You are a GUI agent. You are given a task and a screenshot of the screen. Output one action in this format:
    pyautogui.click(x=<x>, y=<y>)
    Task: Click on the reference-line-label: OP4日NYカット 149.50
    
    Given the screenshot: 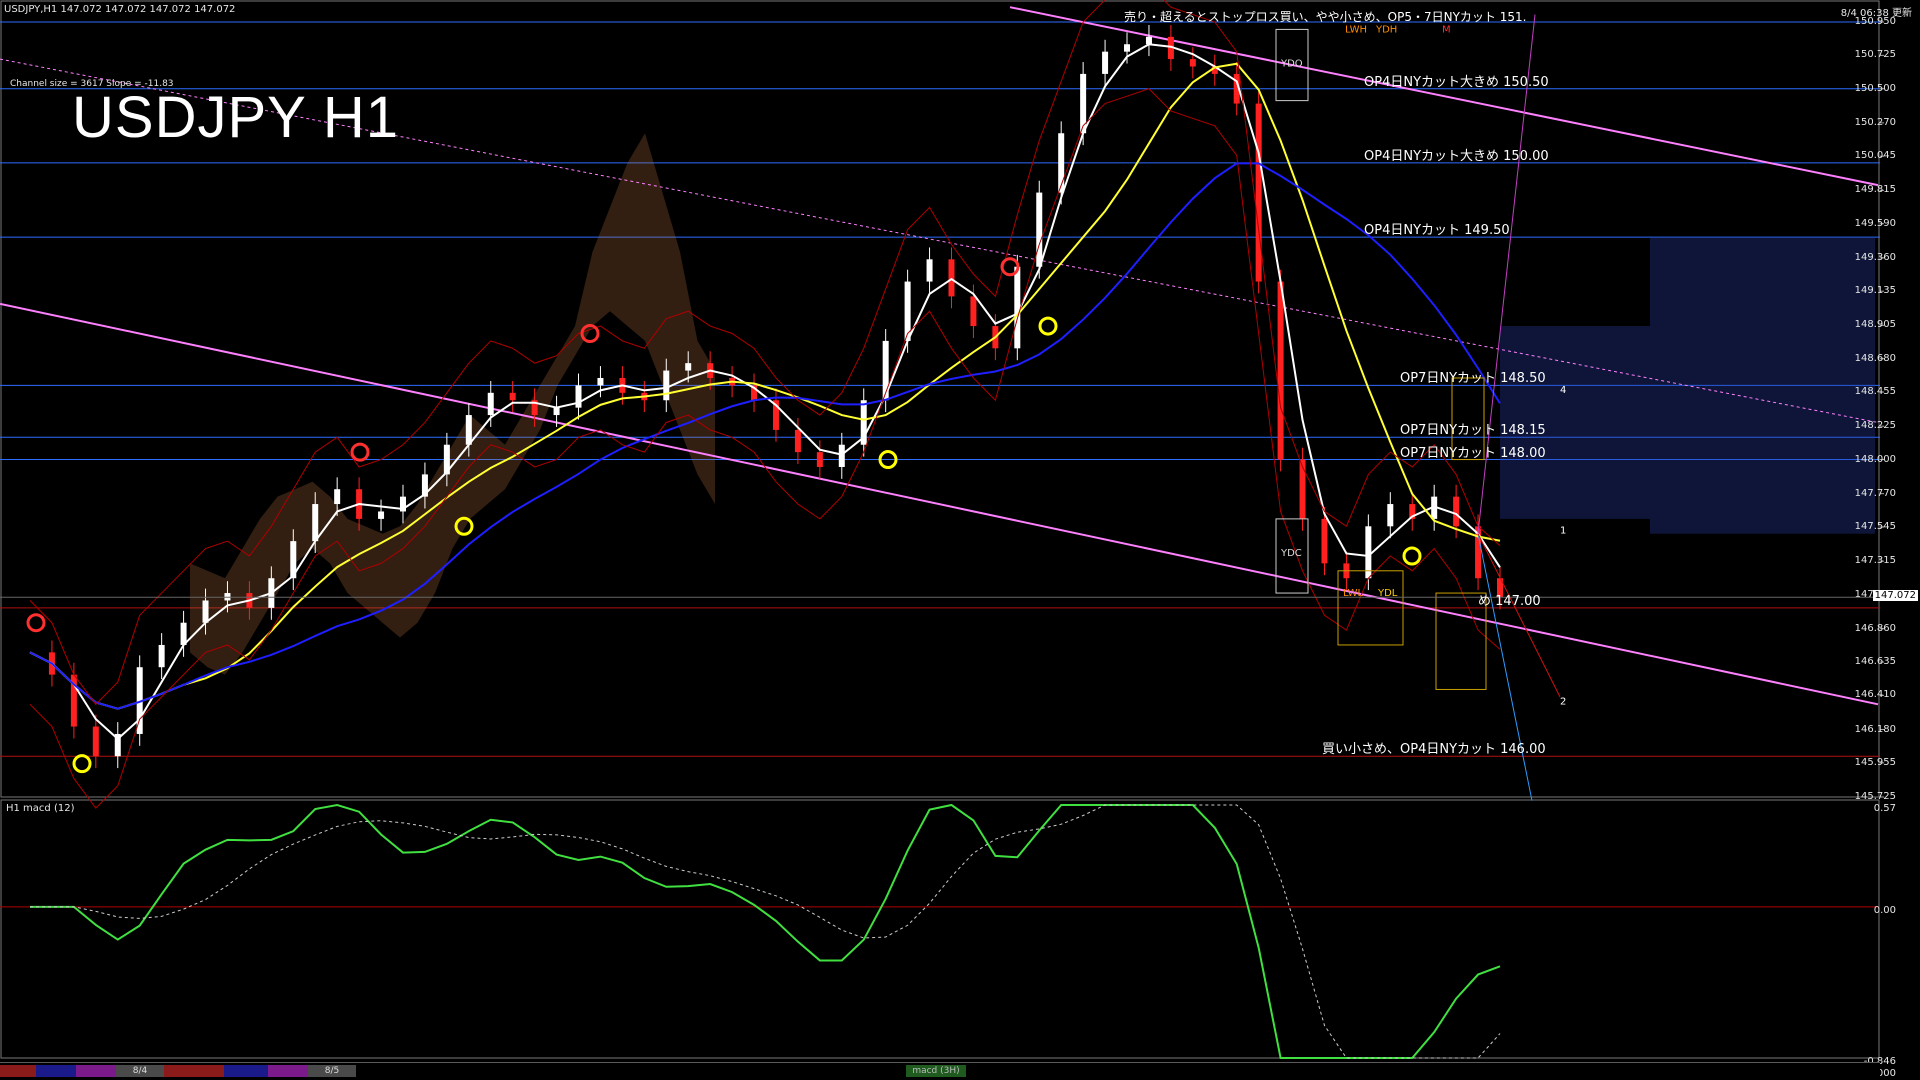 What is the action you would take?
    pyautogui.click(x=1437, y=231)
    